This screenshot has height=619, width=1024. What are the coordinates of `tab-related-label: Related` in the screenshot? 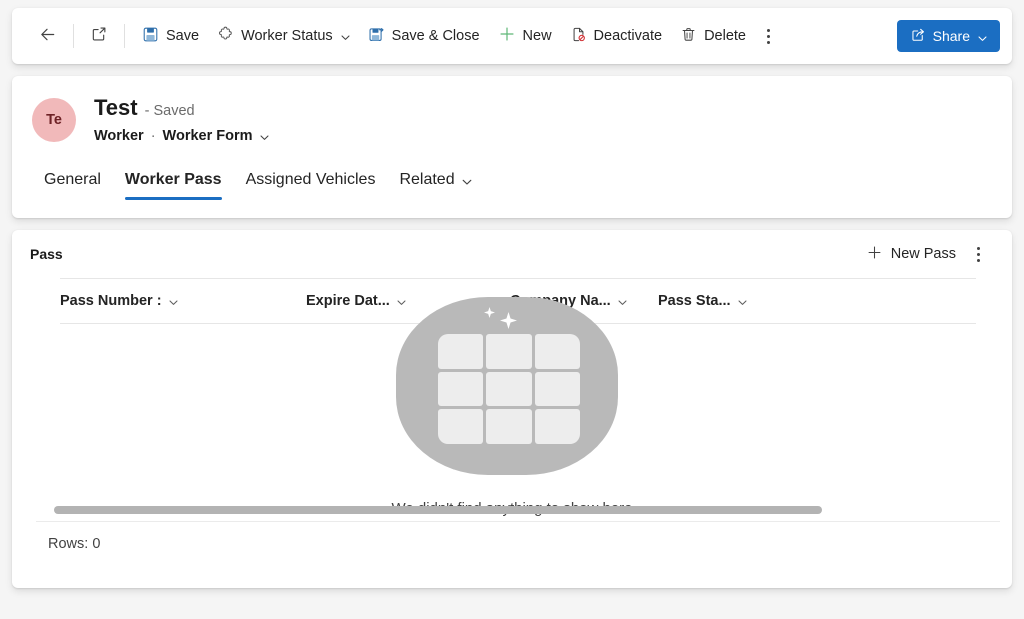 It's located at (427, 180).